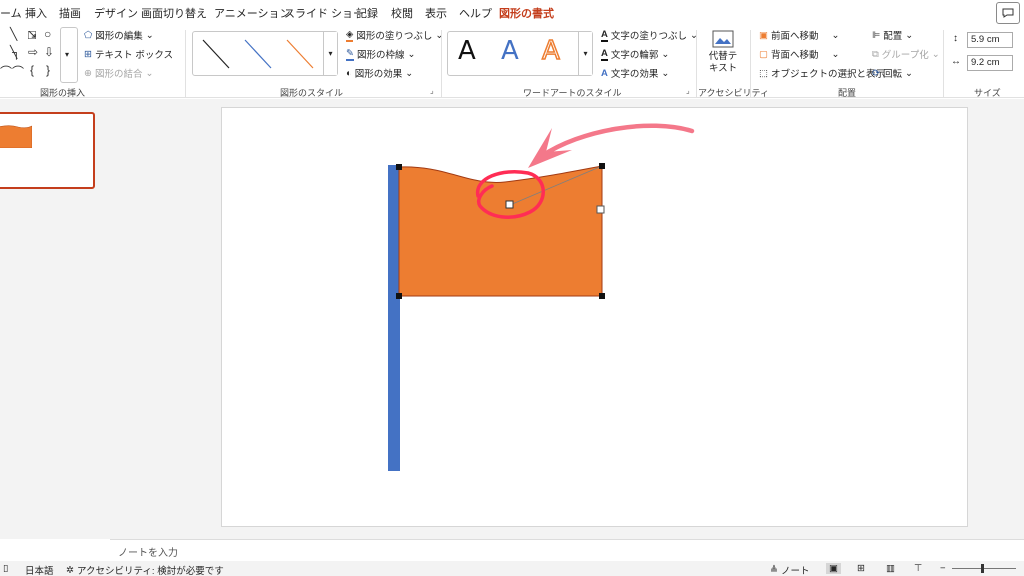  What do you see at coordinates (833, 568) in the screenshot?
I see `normal-view-icon: ▣` at bounding box center [833, 568].